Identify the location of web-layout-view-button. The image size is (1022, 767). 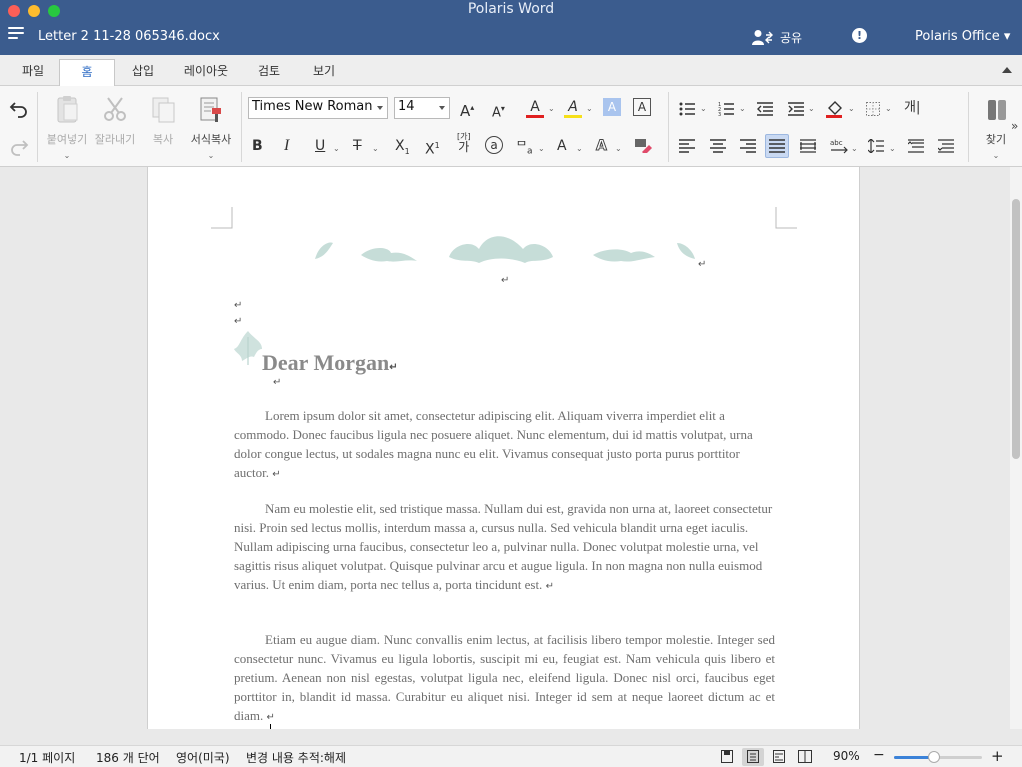
(779, 757).